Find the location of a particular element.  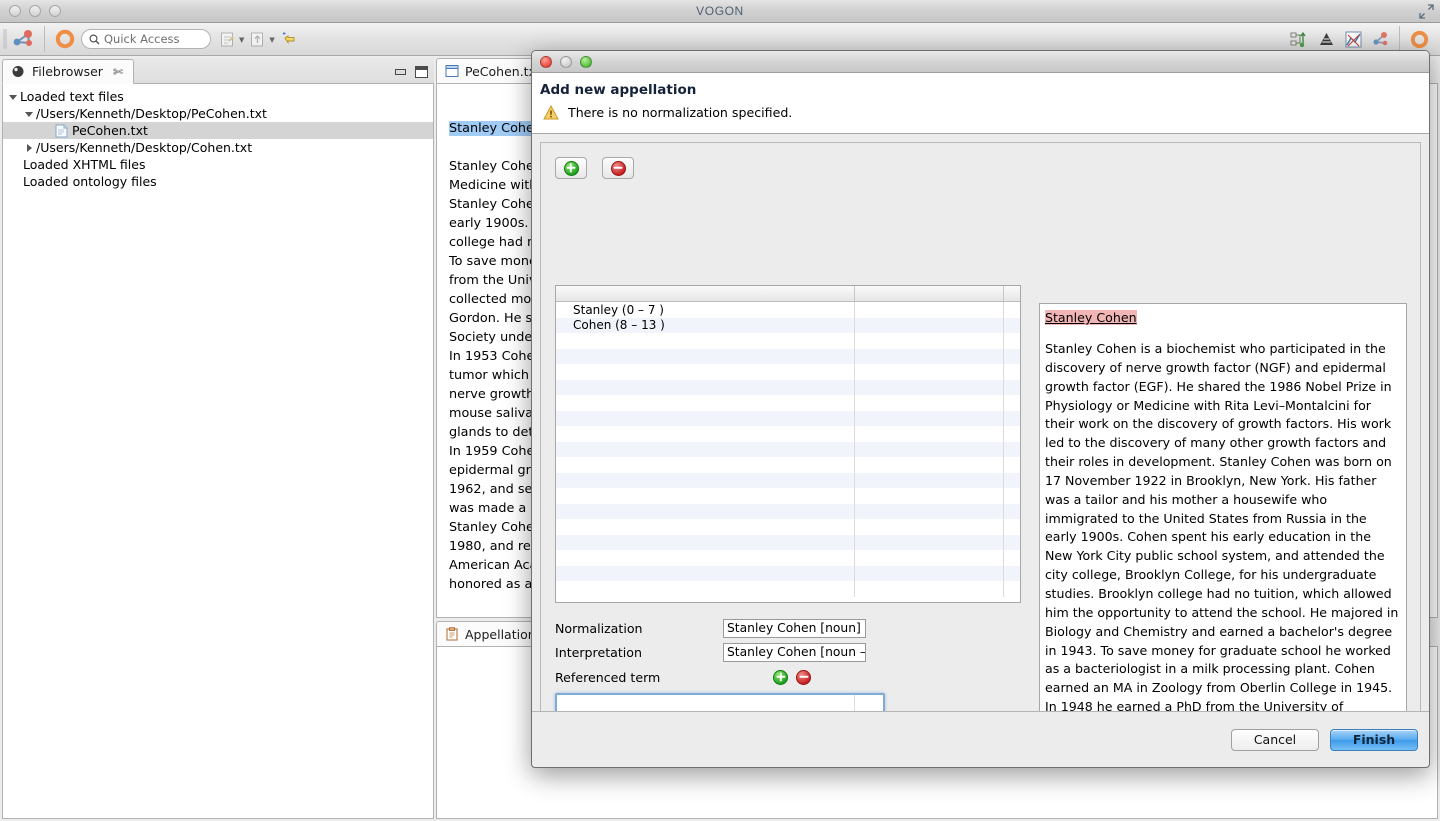

table-cell: Stanley (0 – 7 ) is located at coordinates (705, 310).